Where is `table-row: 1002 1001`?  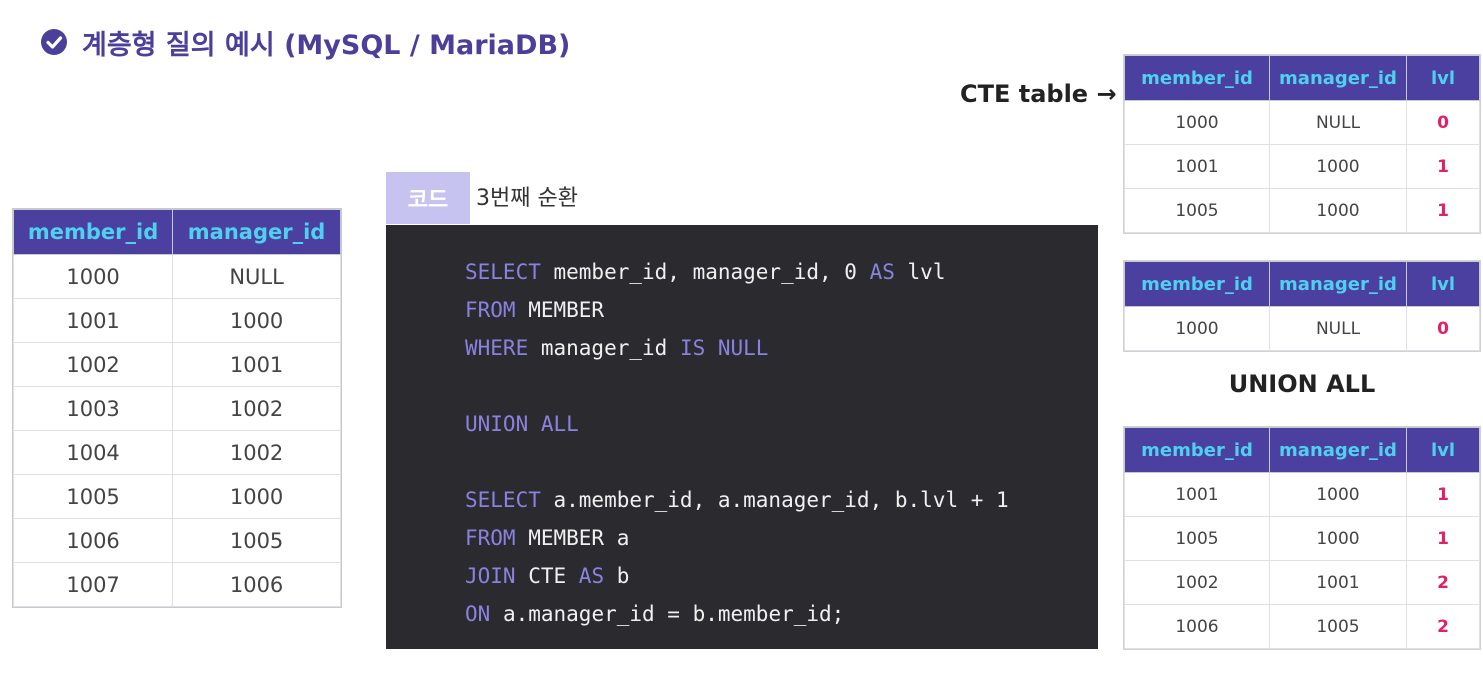
table-row: 1002 1001 is located at coordinates (176, 364).